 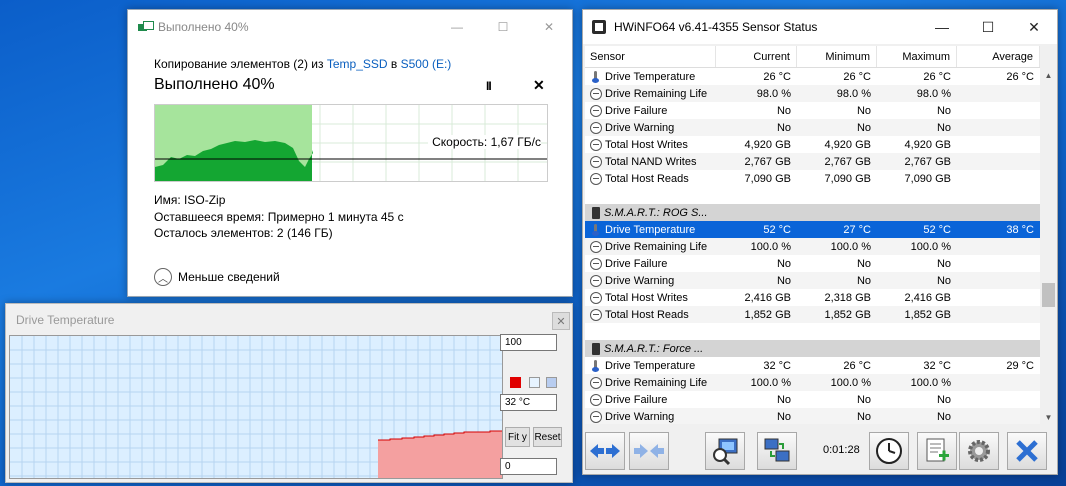 I want to click on exit-button, so click(x=1027, y=451).